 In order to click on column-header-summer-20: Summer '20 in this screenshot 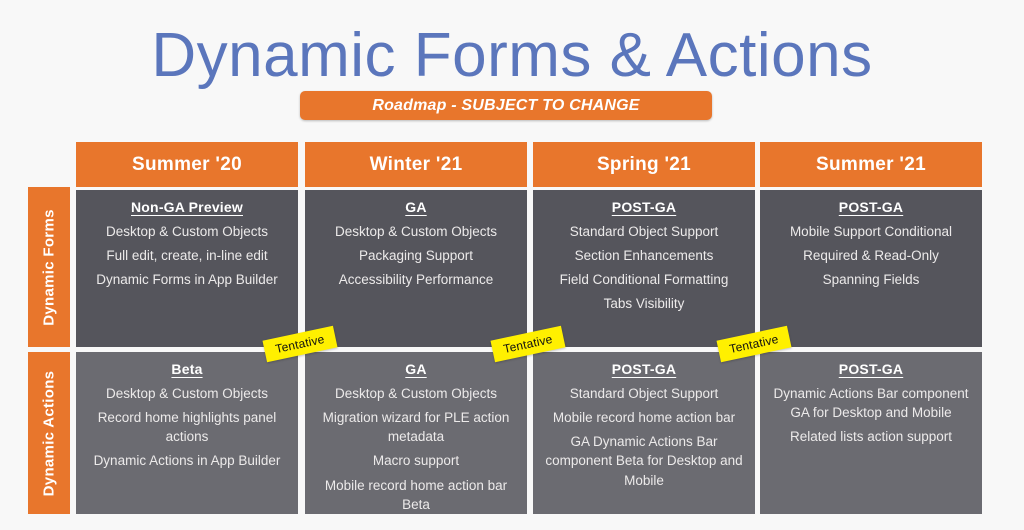, I will do `click(187, 164)`.